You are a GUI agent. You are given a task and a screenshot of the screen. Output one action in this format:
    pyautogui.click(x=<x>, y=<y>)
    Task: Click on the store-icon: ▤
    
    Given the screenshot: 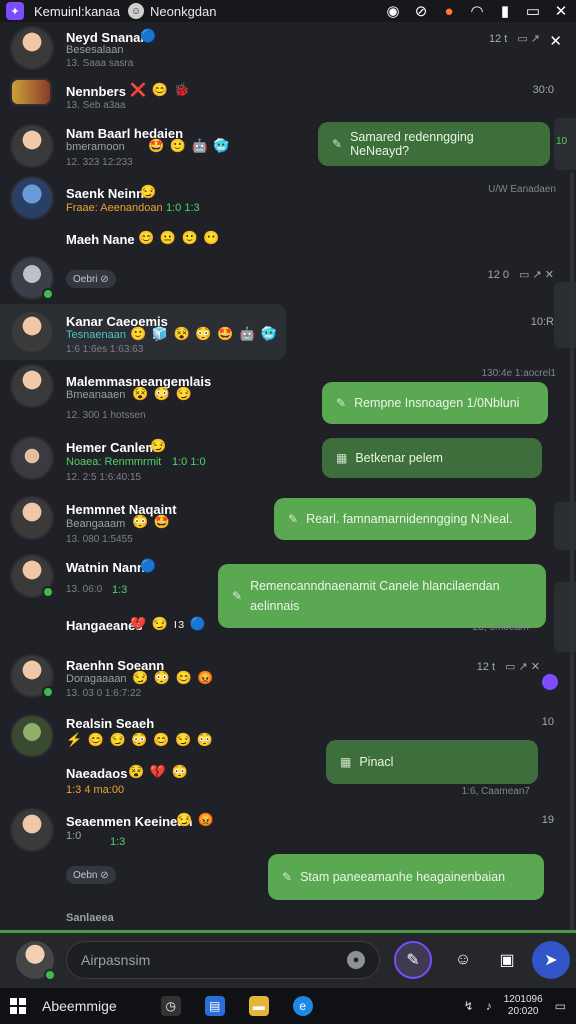 What is the action you would take?
    pyautogui.click(x=214, y=1006)
    